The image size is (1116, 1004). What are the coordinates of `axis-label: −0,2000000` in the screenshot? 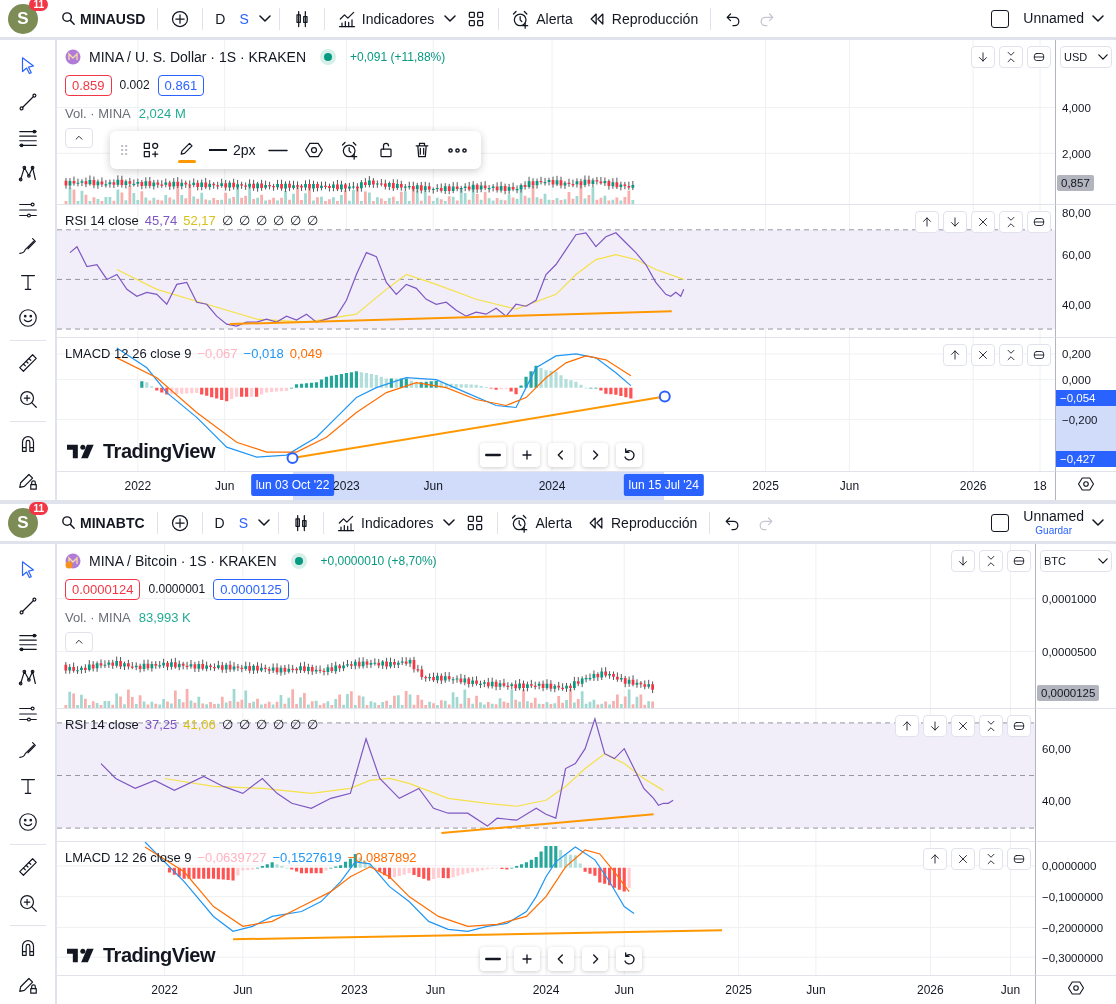 It's located at (1073, 928).